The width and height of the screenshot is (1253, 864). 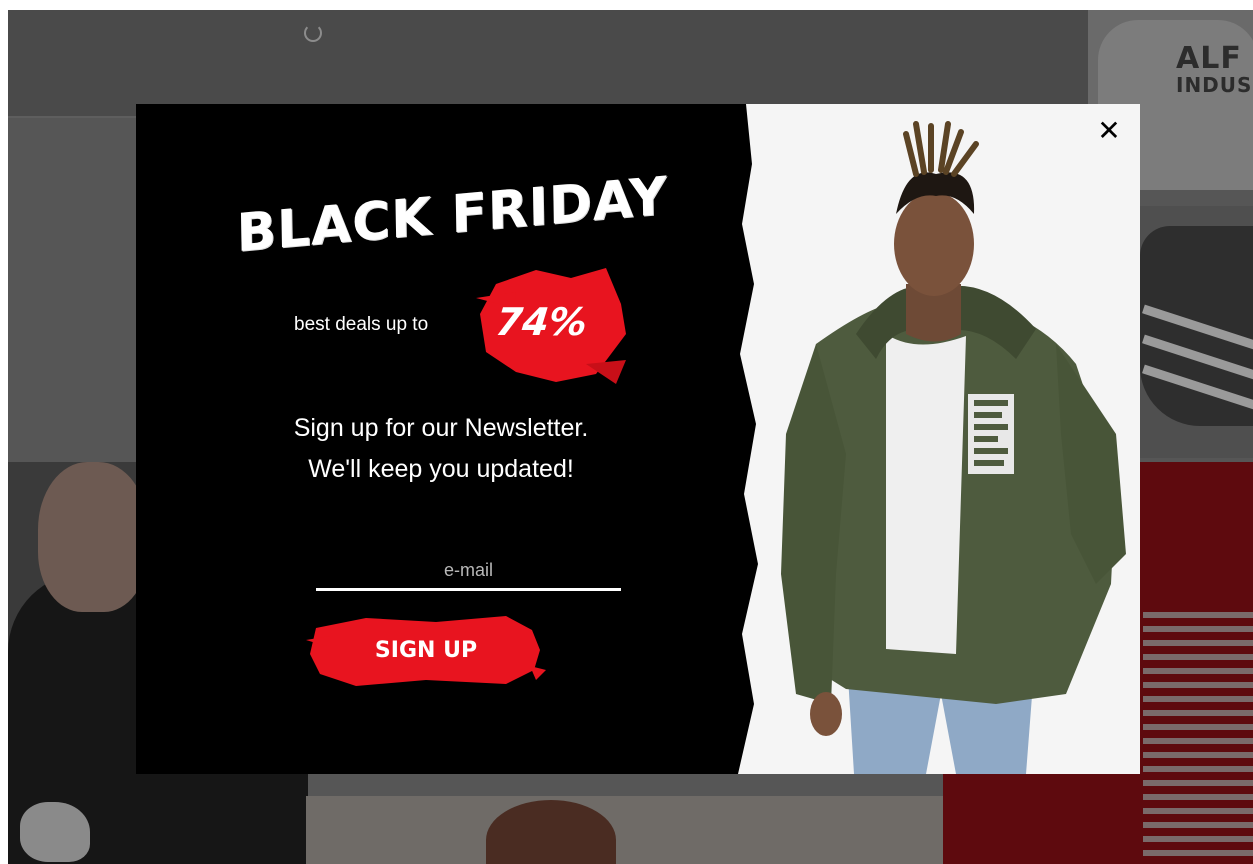 I want to click on close-button: ✕, so click(x=1109, y=131).